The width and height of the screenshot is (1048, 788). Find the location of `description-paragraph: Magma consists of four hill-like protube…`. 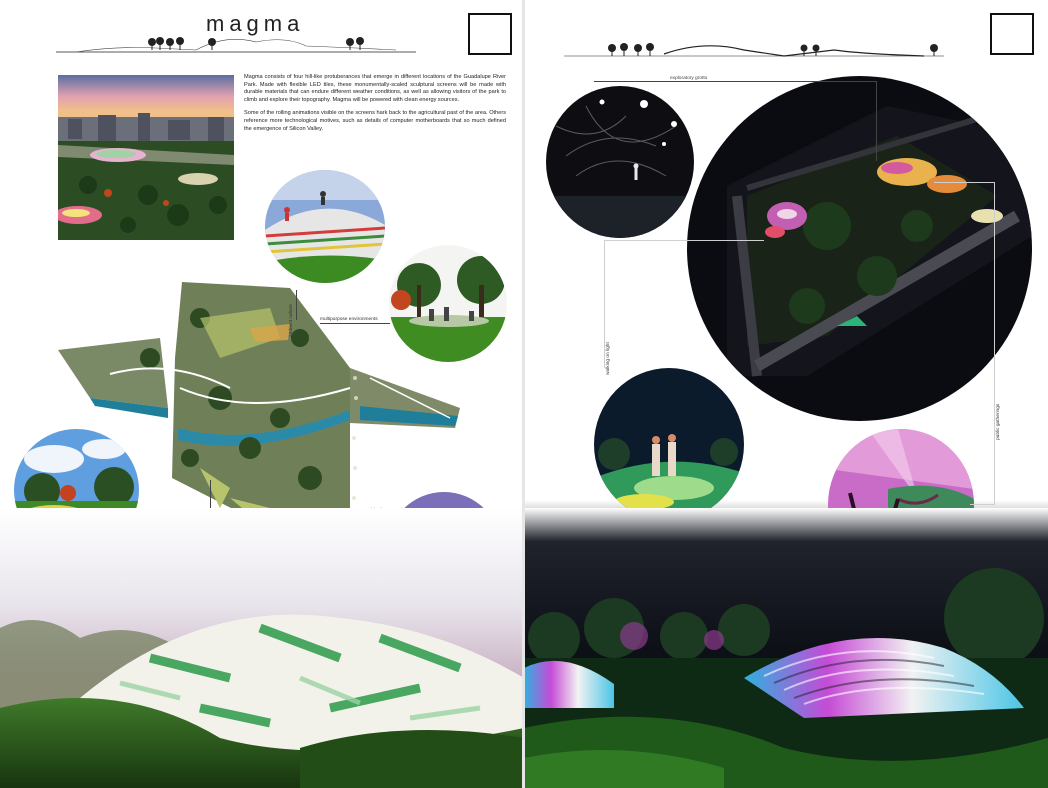

description-paragraph: Magma consists of four hill-like protube… is located at coordinates (375, 88).